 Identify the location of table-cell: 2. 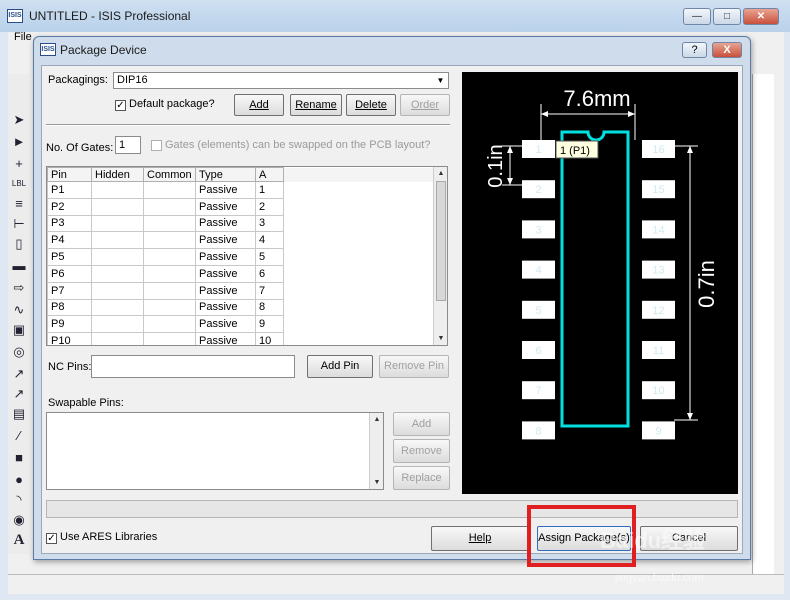
(269, 206).